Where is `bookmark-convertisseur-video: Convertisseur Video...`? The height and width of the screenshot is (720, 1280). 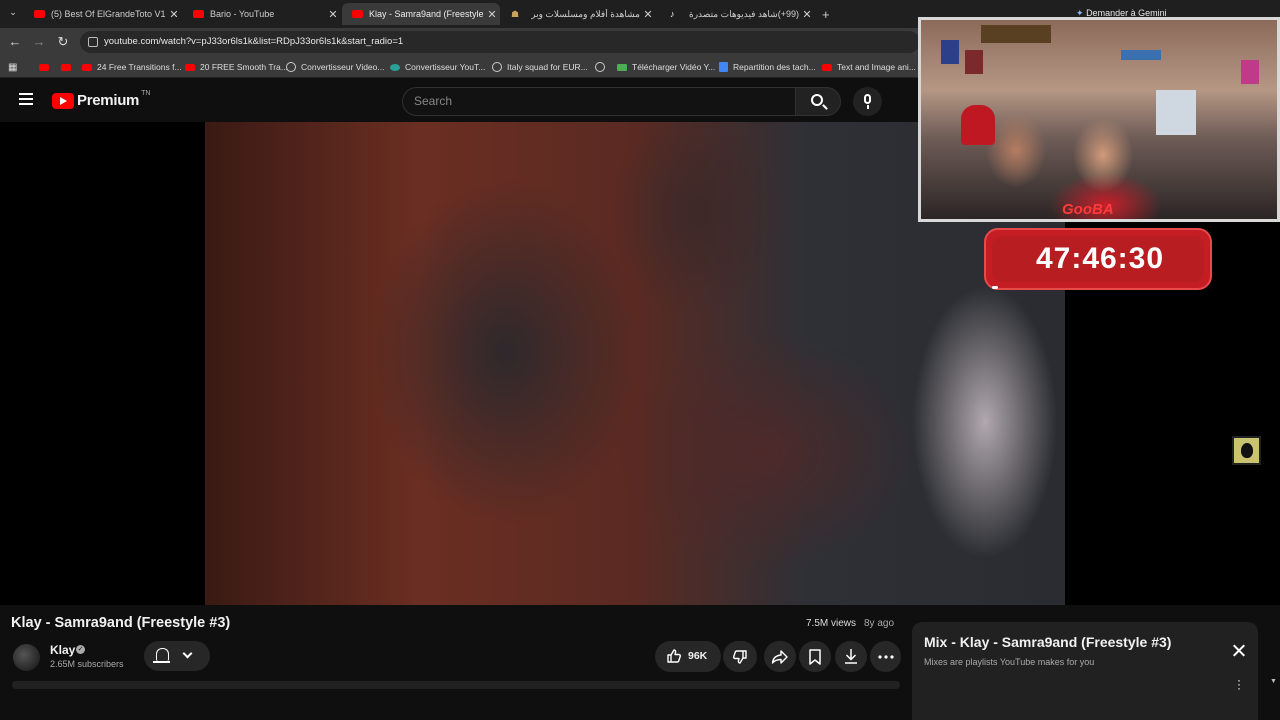 bookmark-convertisseur-video: Convertisseur Video... is located at coordinates (335, 67).